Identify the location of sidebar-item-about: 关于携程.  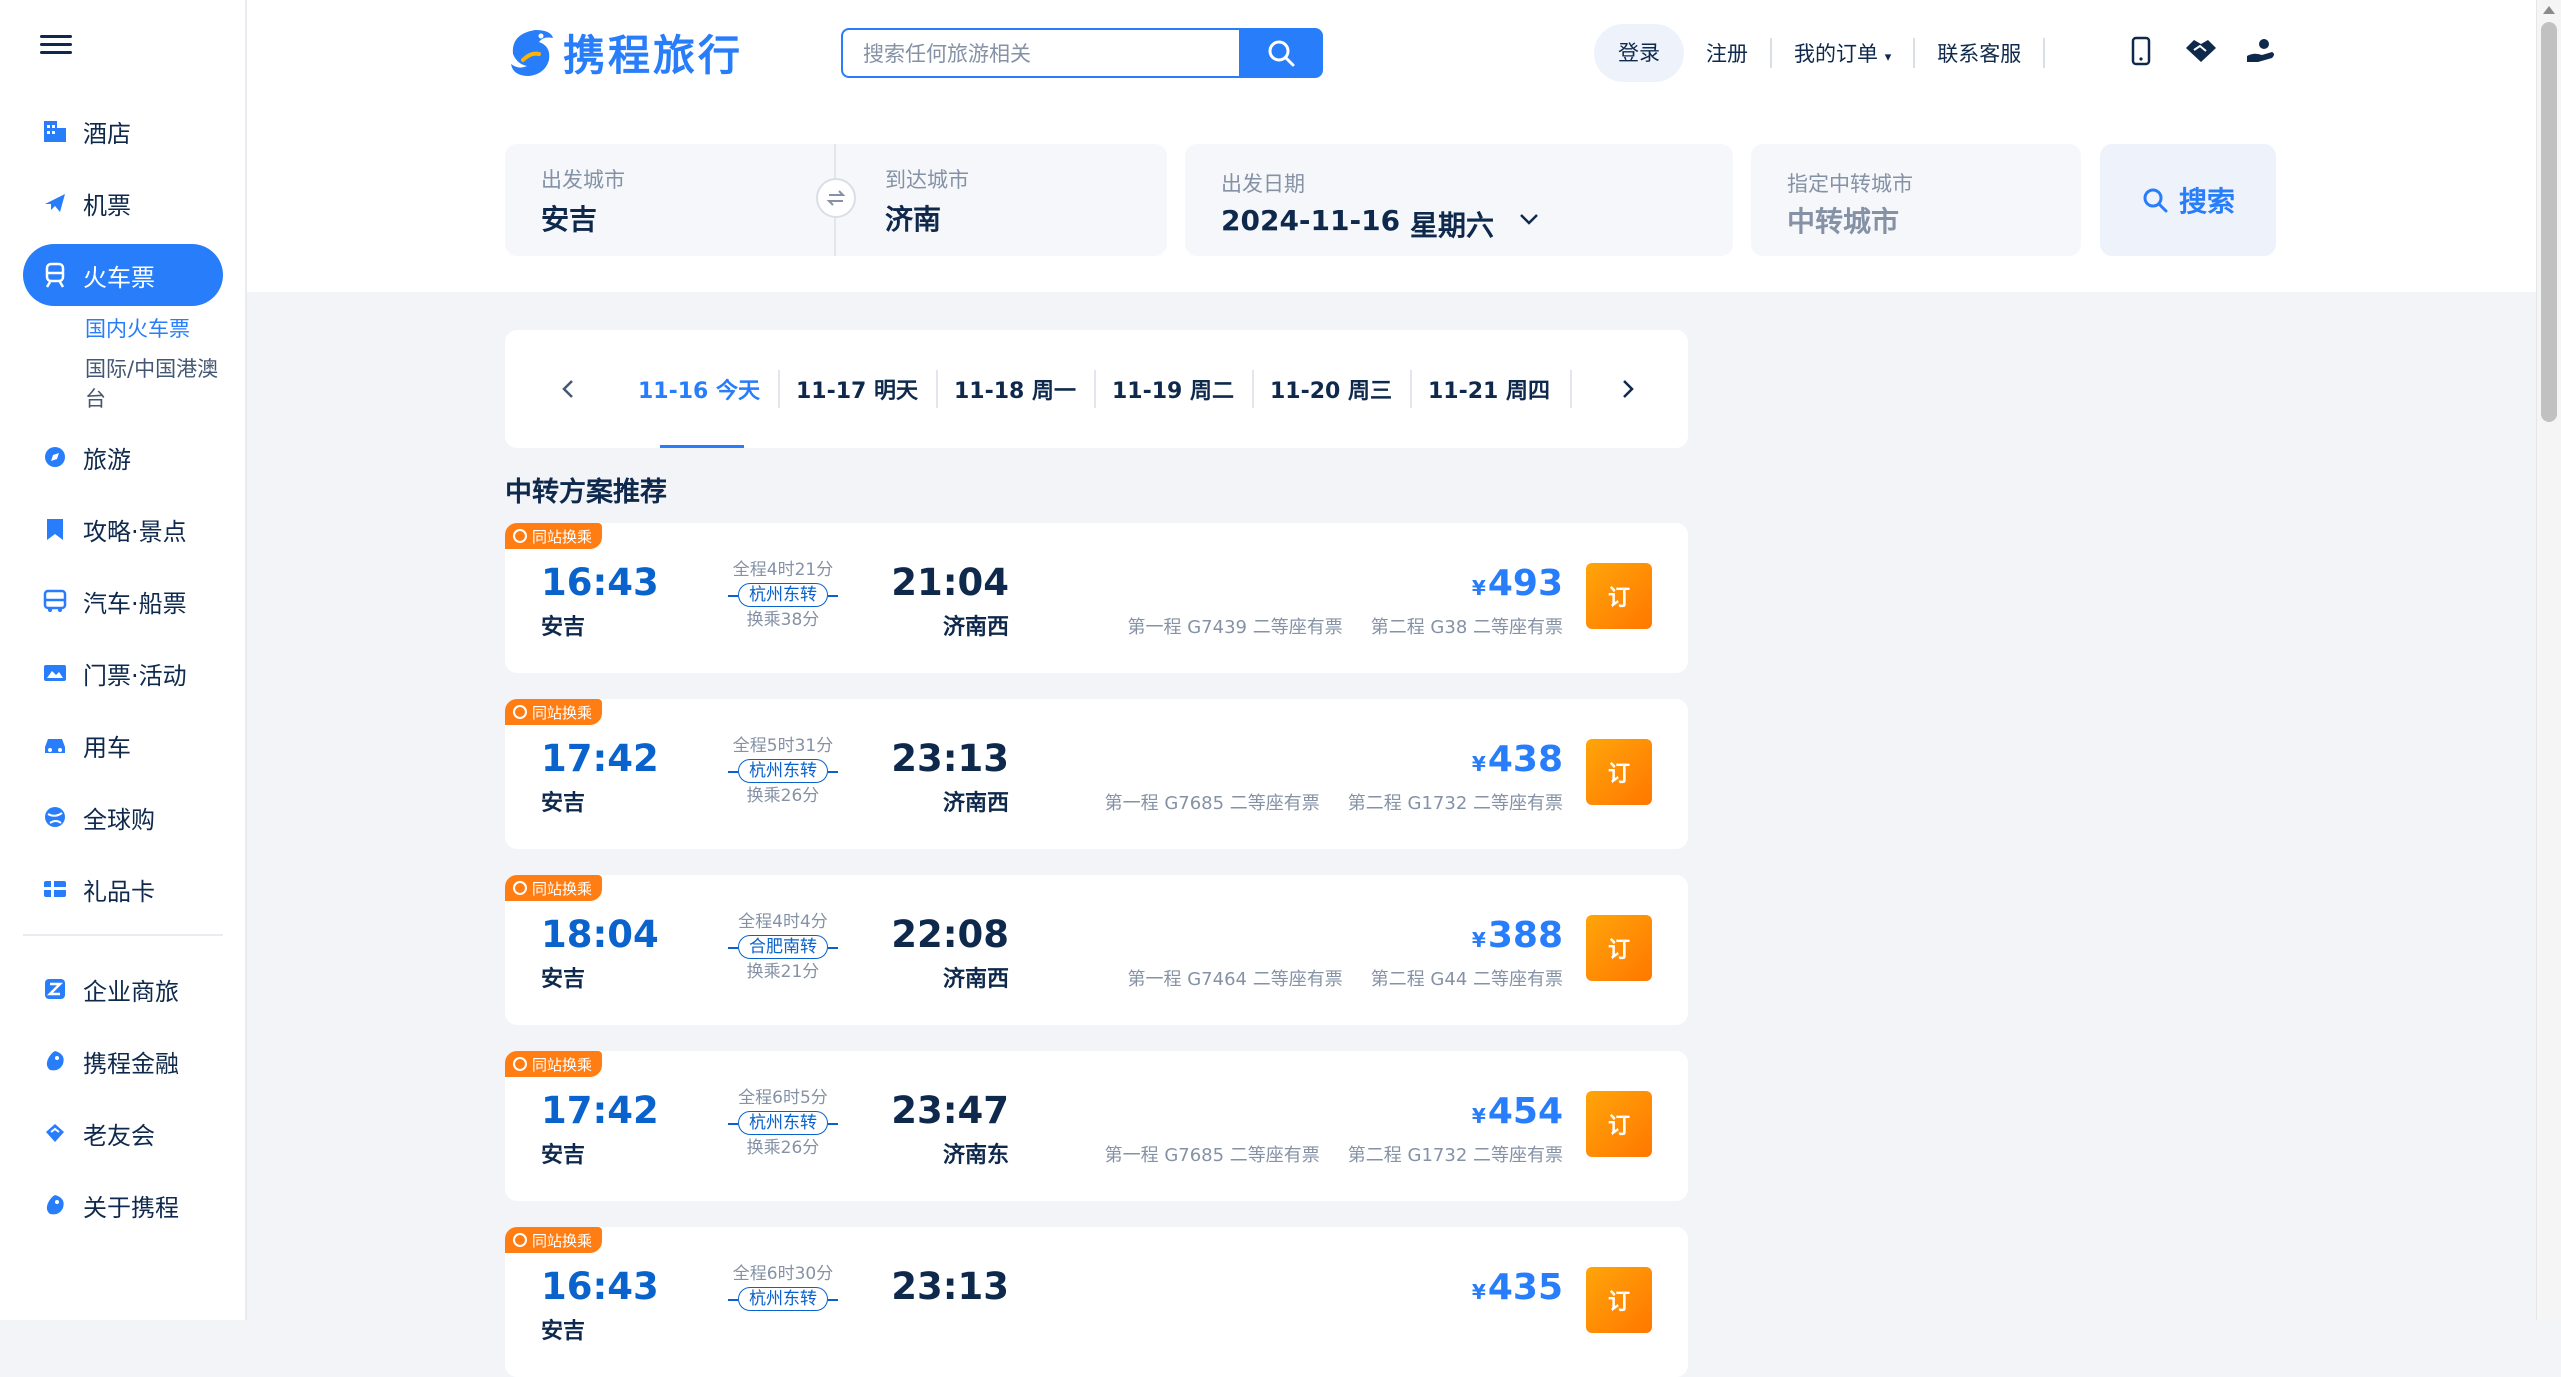
(123, 1205).